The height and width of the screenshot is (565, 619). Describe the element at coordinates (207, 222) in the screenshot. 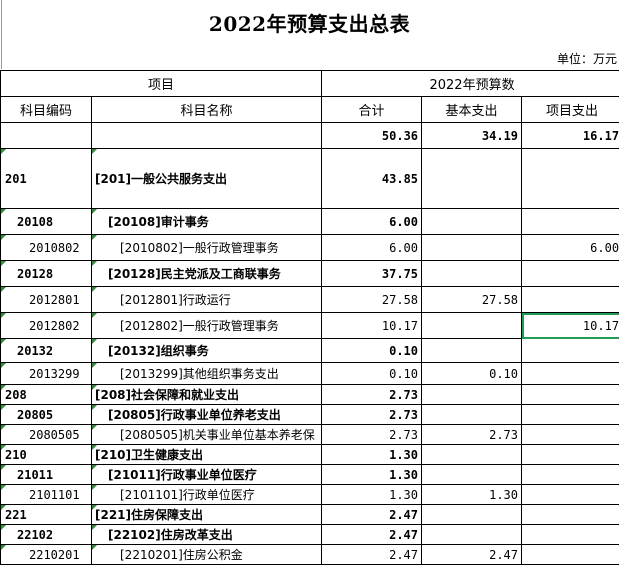

I see `row-name-cell: [20108]审计事务` at that location.